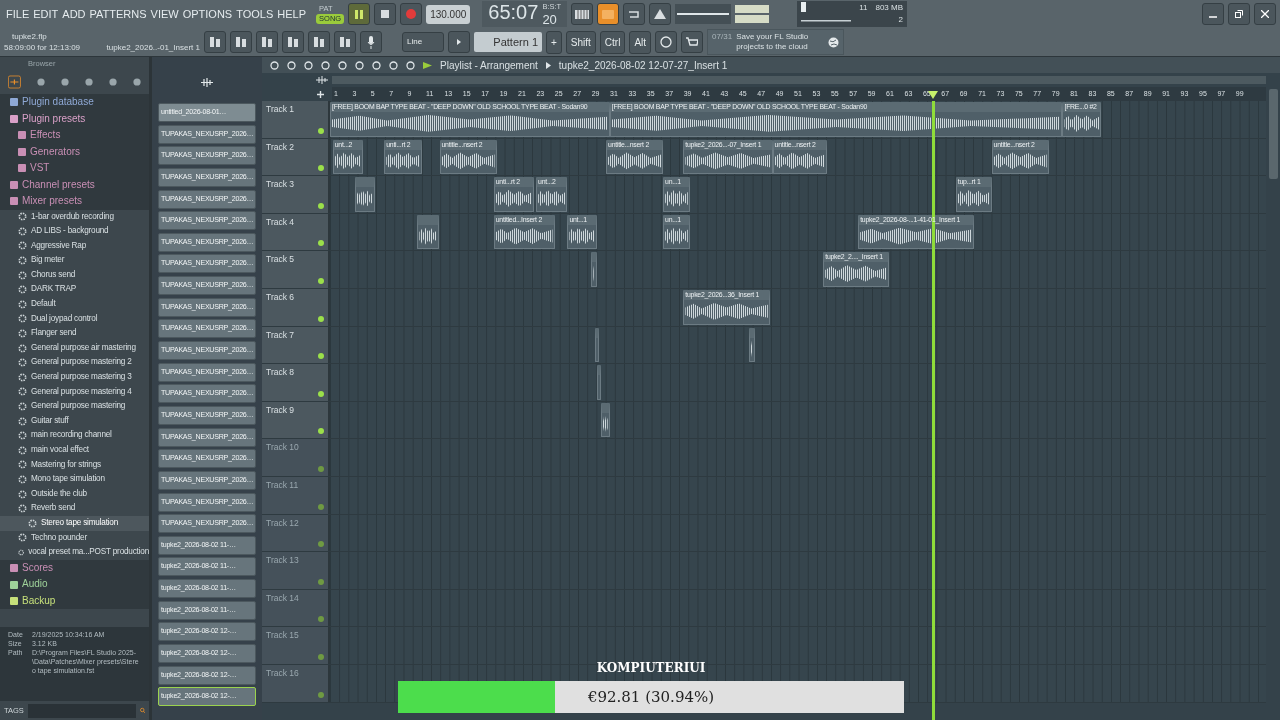  Describe the element at coordinates (280, 409) in the screenshot. I see `track-name: Track 9` at that location.